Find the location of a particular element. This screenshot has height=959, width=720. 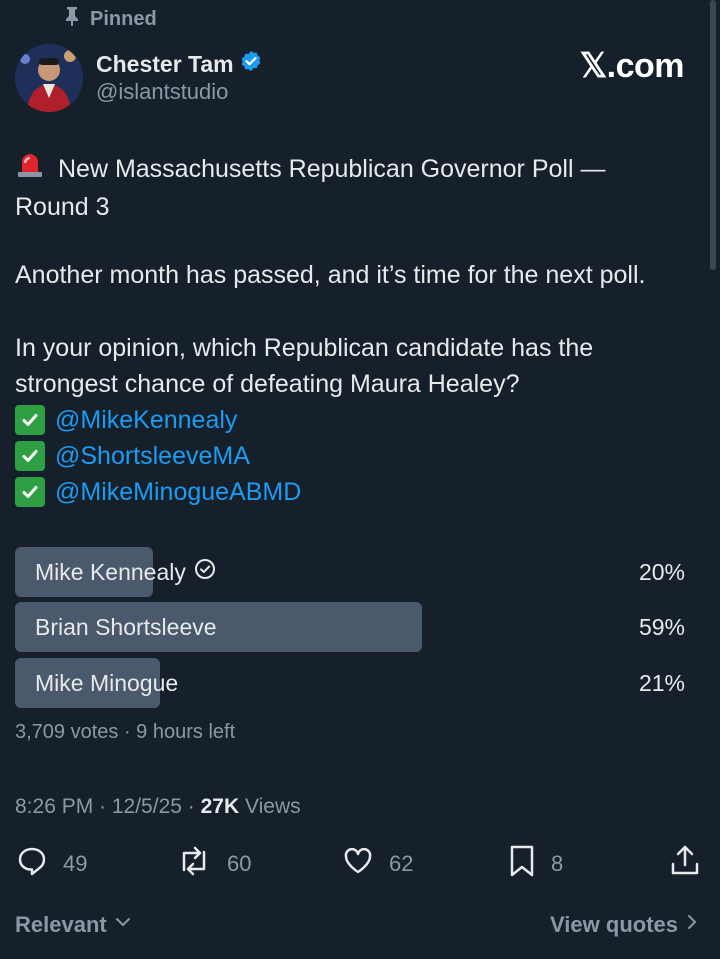

bookmark-icon is located at coordinates (522, 864).